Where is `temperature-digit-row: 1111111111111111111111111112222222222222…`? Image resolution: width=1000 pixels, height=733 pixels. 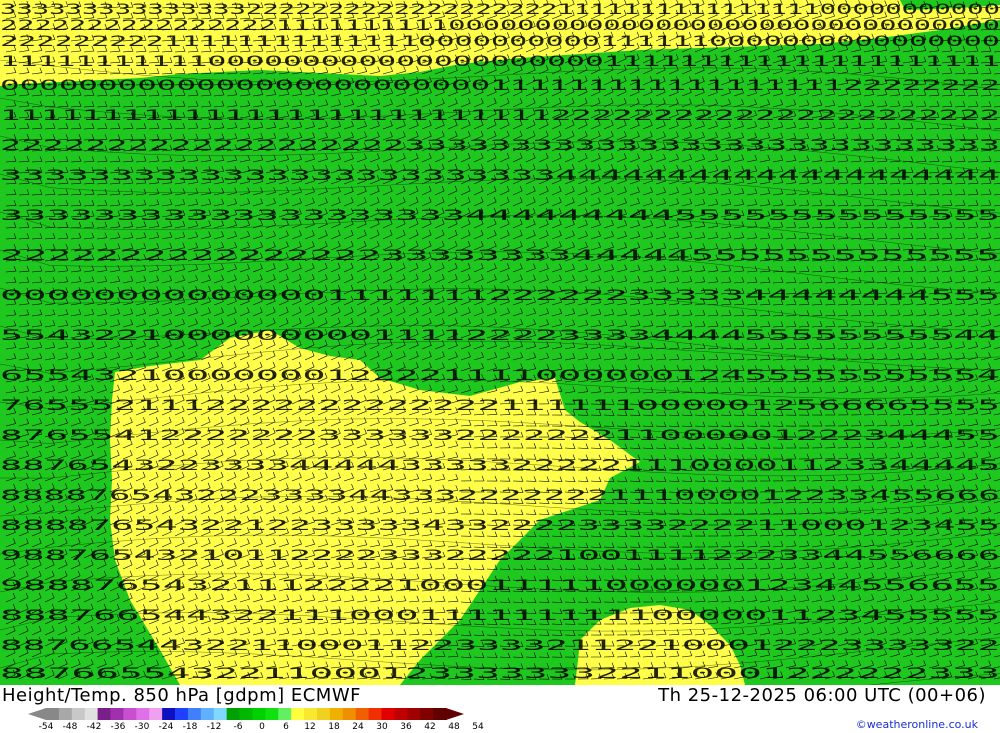
temperature-digit-row: 1111111111111111111111111112222222222222… is located at coordinates (500, 116).